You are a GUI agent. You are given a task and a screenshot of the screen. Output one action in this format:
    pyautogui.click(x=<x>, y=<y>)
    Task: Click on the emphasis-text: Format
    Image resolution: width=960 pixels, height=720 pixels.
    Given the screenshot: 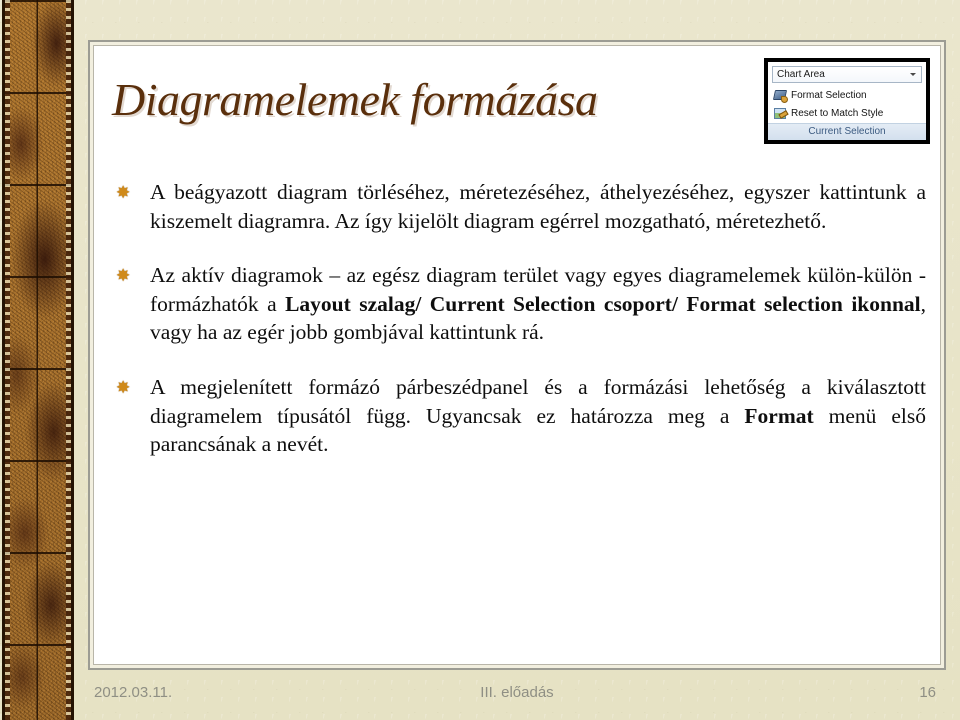 What is the action you would take?
    pyautogui.click(x=779, y=415)
    